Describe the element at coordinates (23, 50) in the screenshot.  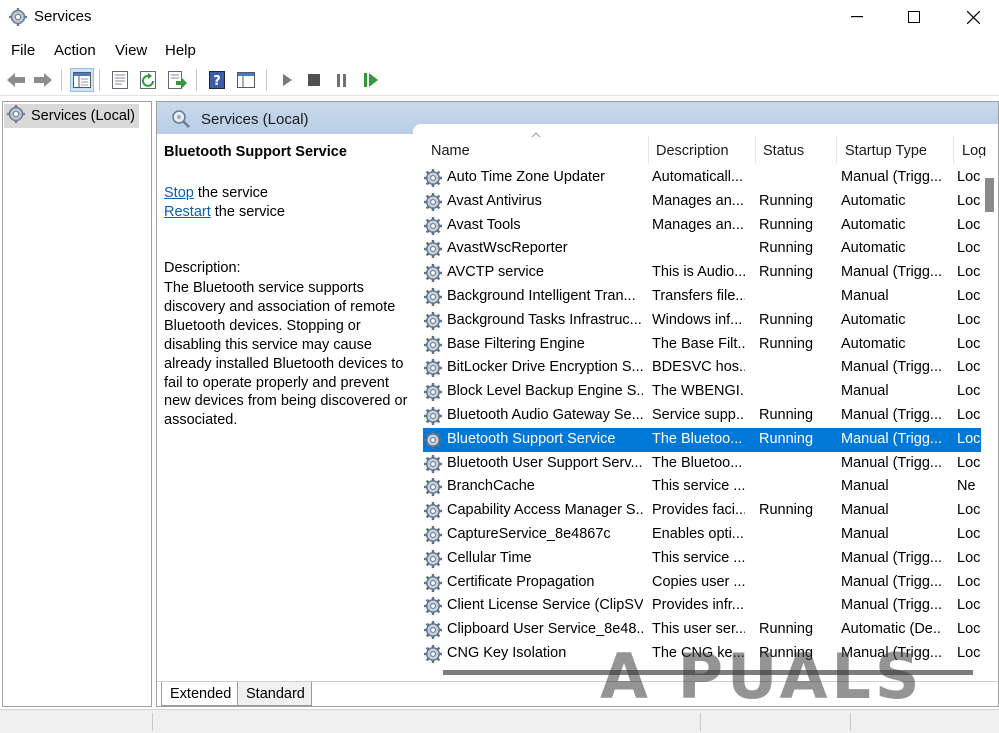
I see `menu-file: File` at that location.